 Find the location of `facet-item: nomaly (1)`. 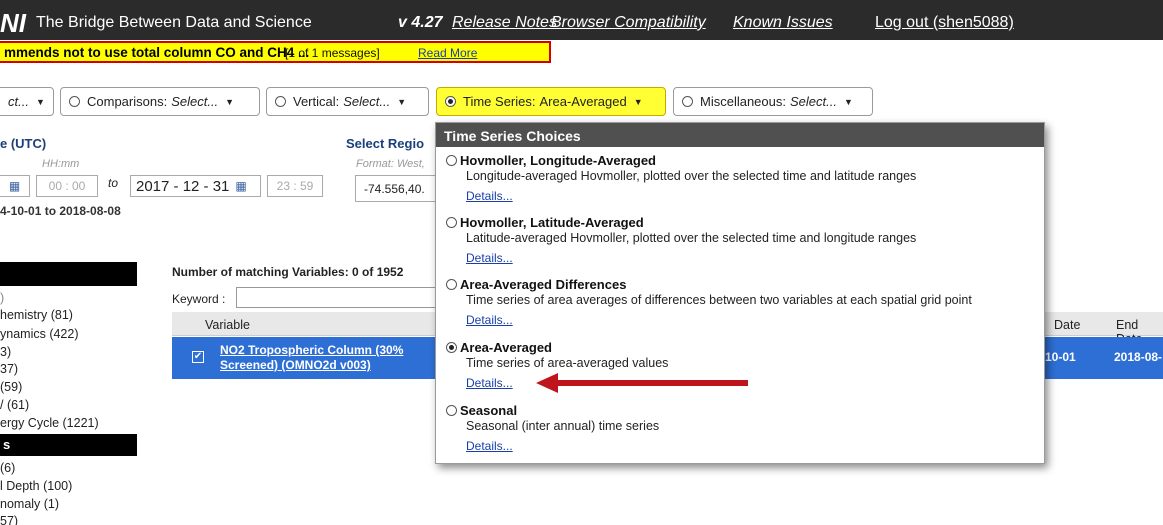

facet-item: nomaly (1) is located at coordinates (29, 504).